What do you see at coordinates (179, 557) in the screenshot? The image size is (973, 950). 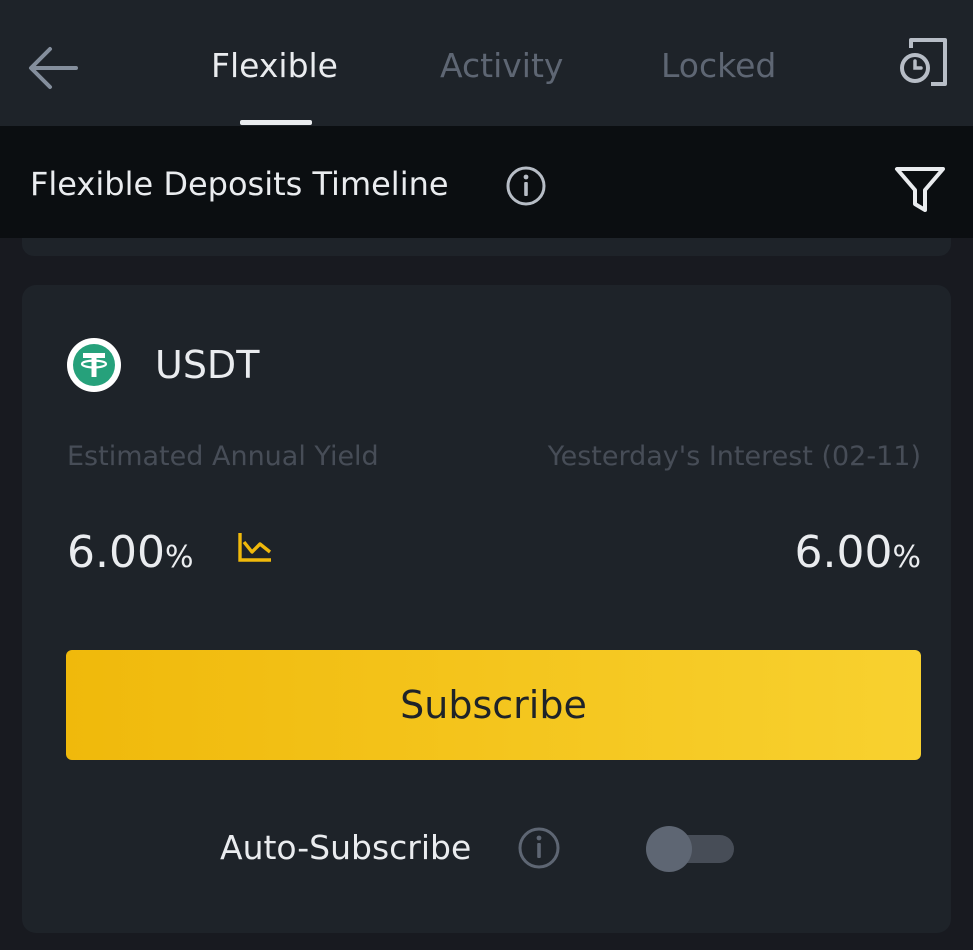 I see `estimated-yield-unit: %` at bounding box center [179, 557].